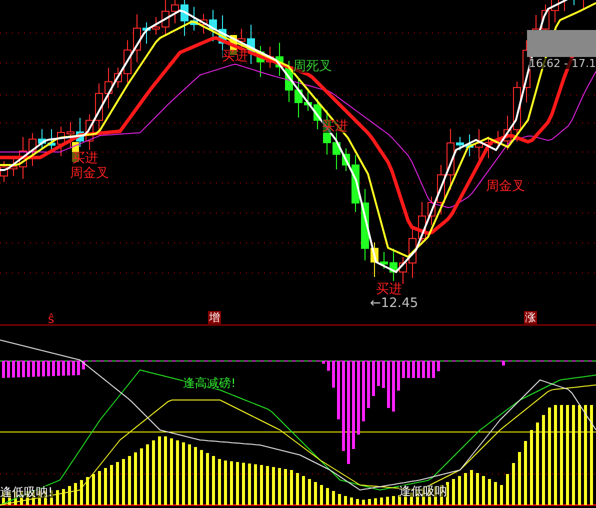 Image resolution: width=596 pixels, height=508 pixels. I want to click on signal-label: 逢低吸呐!, so click(26, 492).